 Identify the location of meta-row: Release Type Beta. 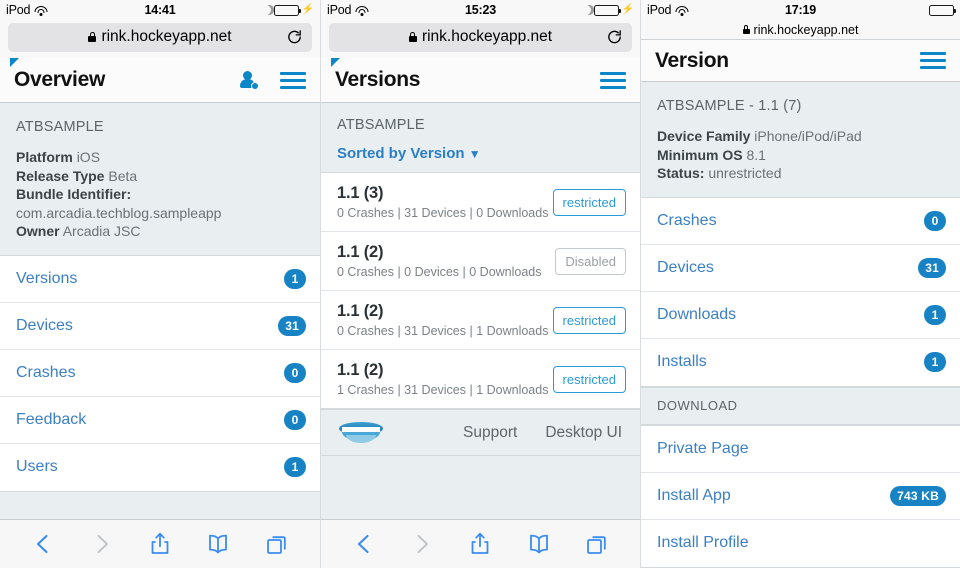
(160, 176).